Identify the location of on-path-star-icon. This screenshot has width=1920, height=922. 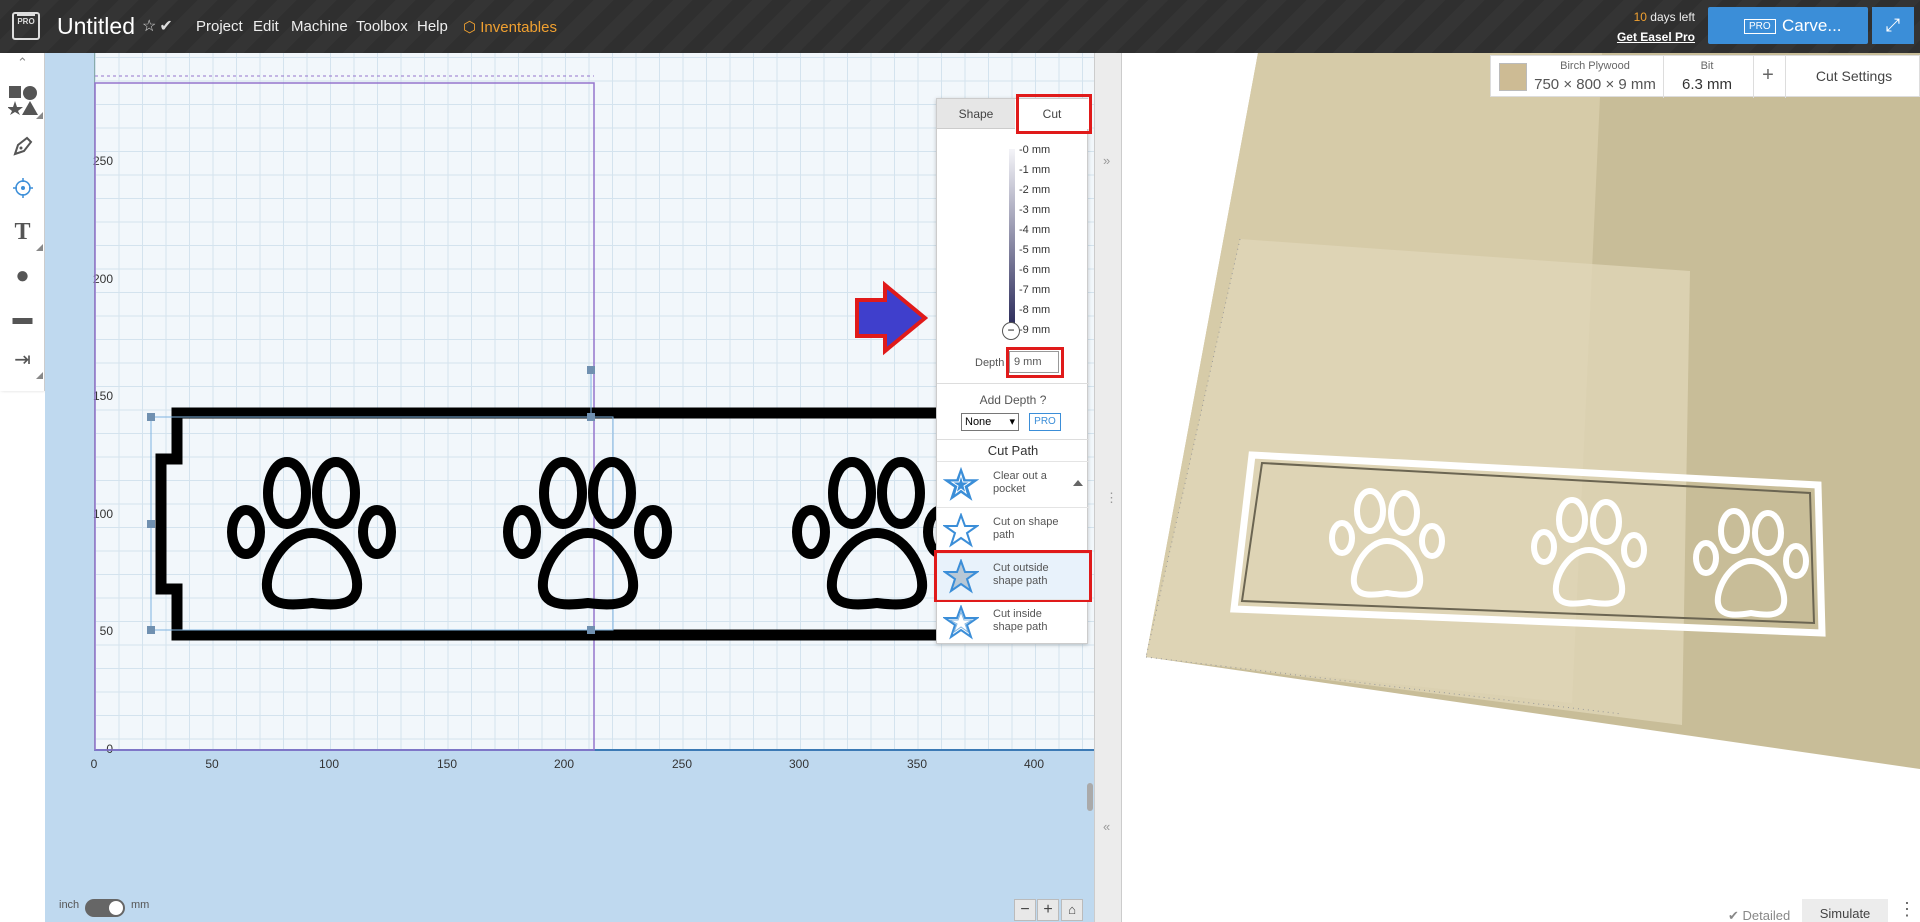
(961, 530).